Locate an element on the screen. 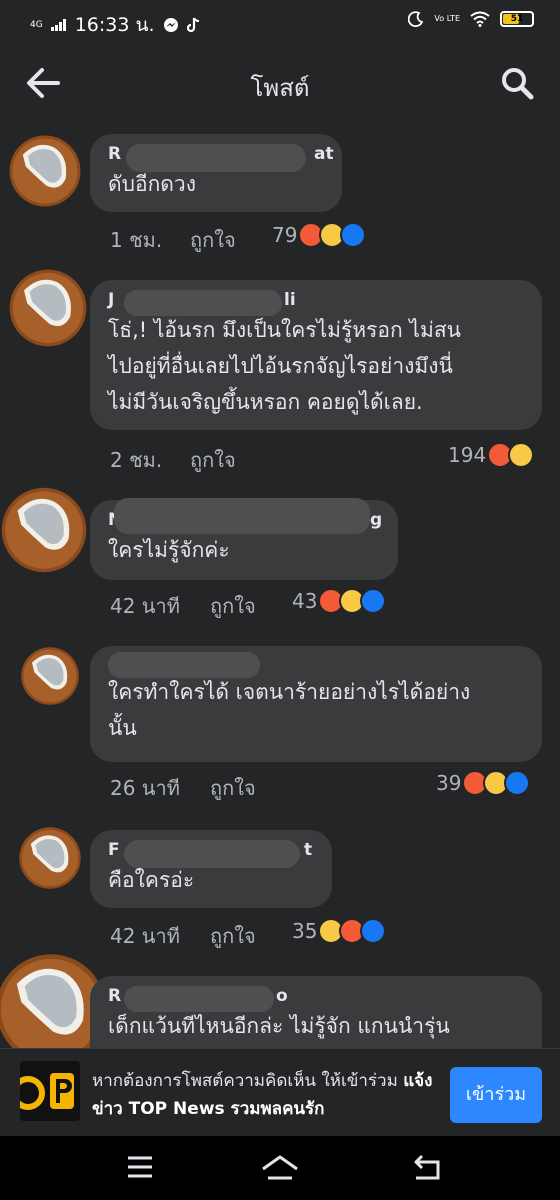 This screenshot has height=1200, width=560. recents-icon is located at coordinates (140, 1167).